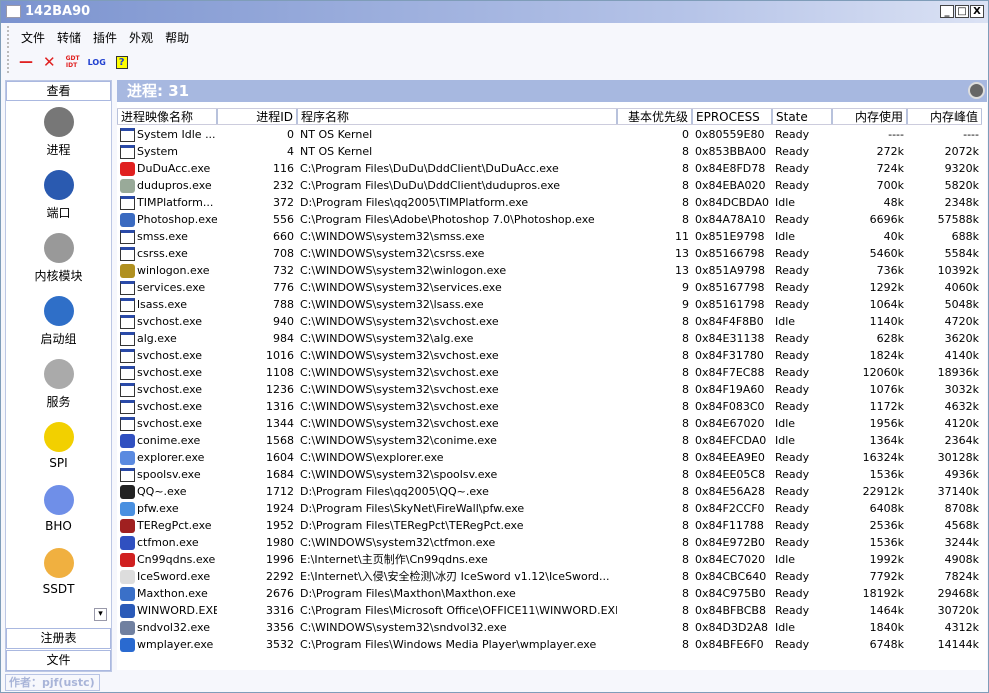 This screenshot has height=693, width=989. I want to click on cell-mem-peak: 4908k, so click(961, 559).